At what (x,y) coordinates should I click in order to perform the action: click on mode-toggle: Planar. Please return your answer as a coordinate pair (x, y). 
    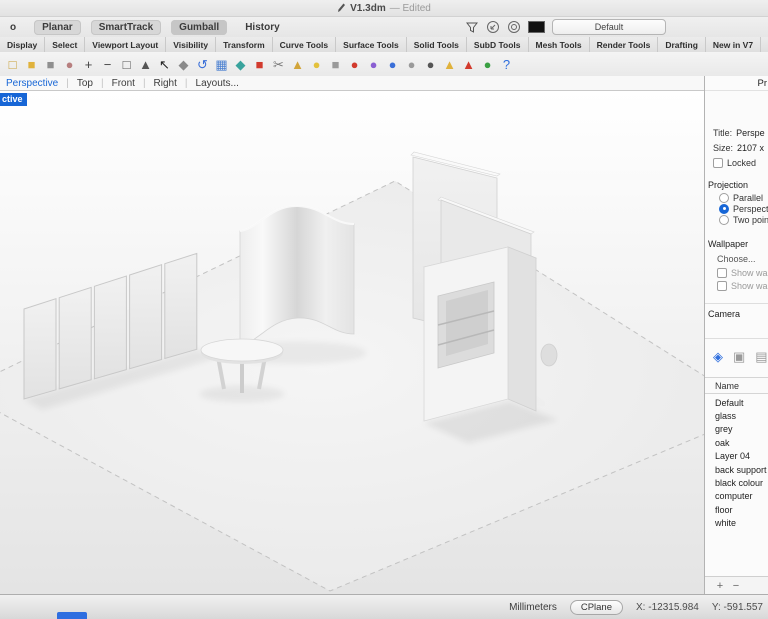
    Looking at the image, I should click on (57, 27).